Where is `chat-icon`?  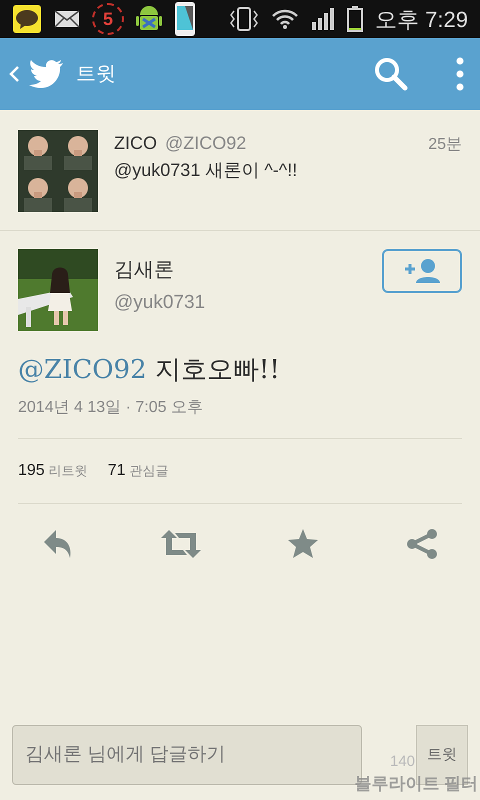 chat-icon is located at coordinates (27, 19).